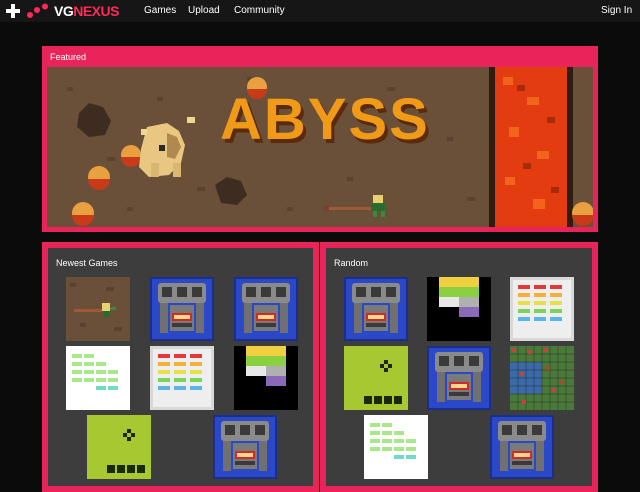 This screenshot has width=640, height=492. What do you see at coordinates (64, 11) in the screenshot?
I see `logo-text-vg: VG` at bounding box center [64, 11].